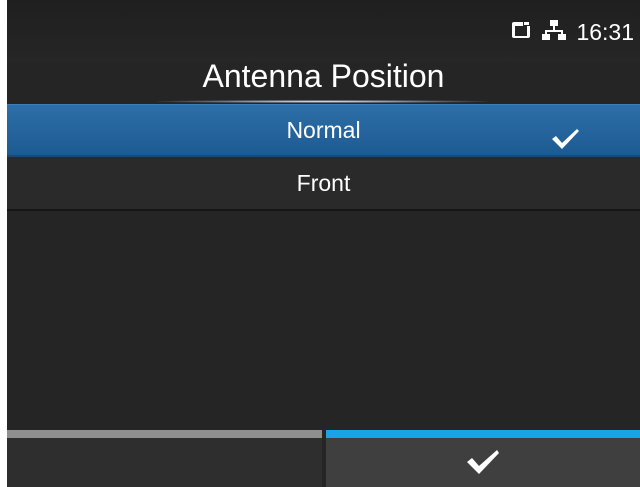  I want to click on back-button, so click(164, 458).